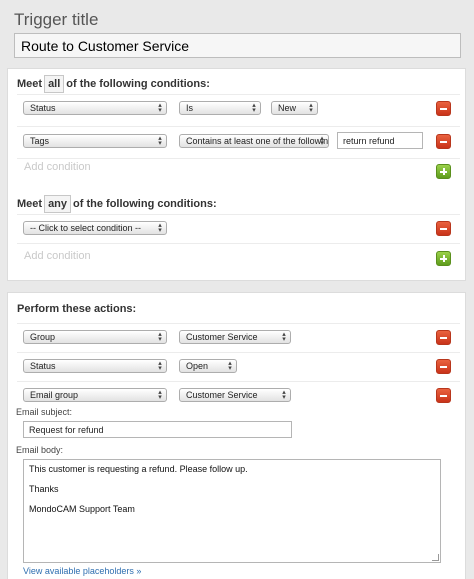 This screenshot has height=579, width=474. I want to click on trigger-title-label: Trigger title, so click(56, 19).